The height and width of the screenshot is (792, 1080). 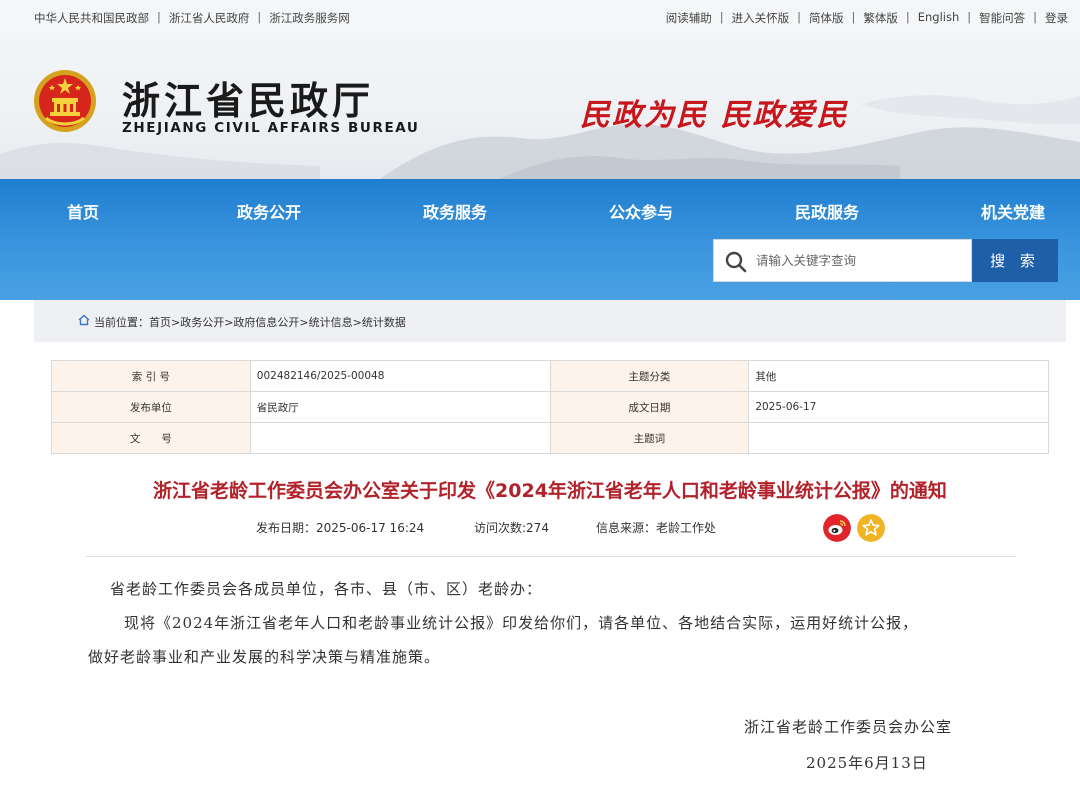 What do you see at coordinates (271, 128) in the screenshot?
I see `site-subtitle: ZHEJIANG CIVIL AFFAIRS BUREAU` at bounding box center [271, 128].